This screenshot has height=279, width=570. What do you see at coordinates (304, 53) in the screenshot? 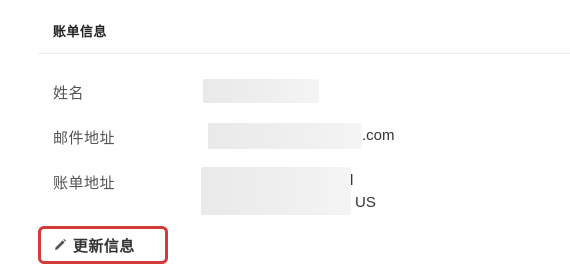
I see `section-divider` at bounding box center [304, 53].